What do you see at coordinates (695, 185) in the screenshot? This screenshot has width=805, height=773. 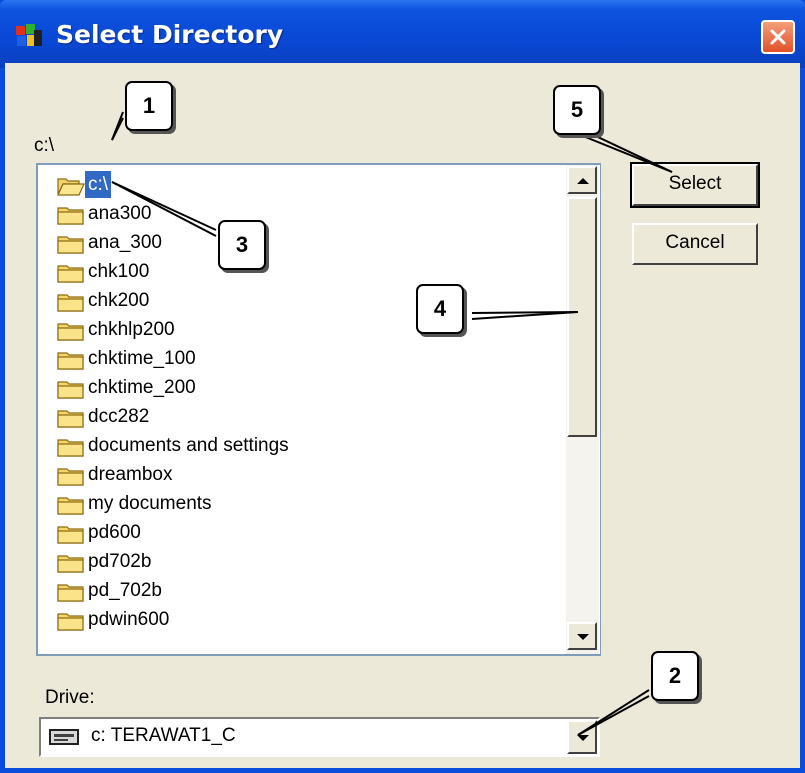 I see `select-button: Select` at bounding box center [695, 185].